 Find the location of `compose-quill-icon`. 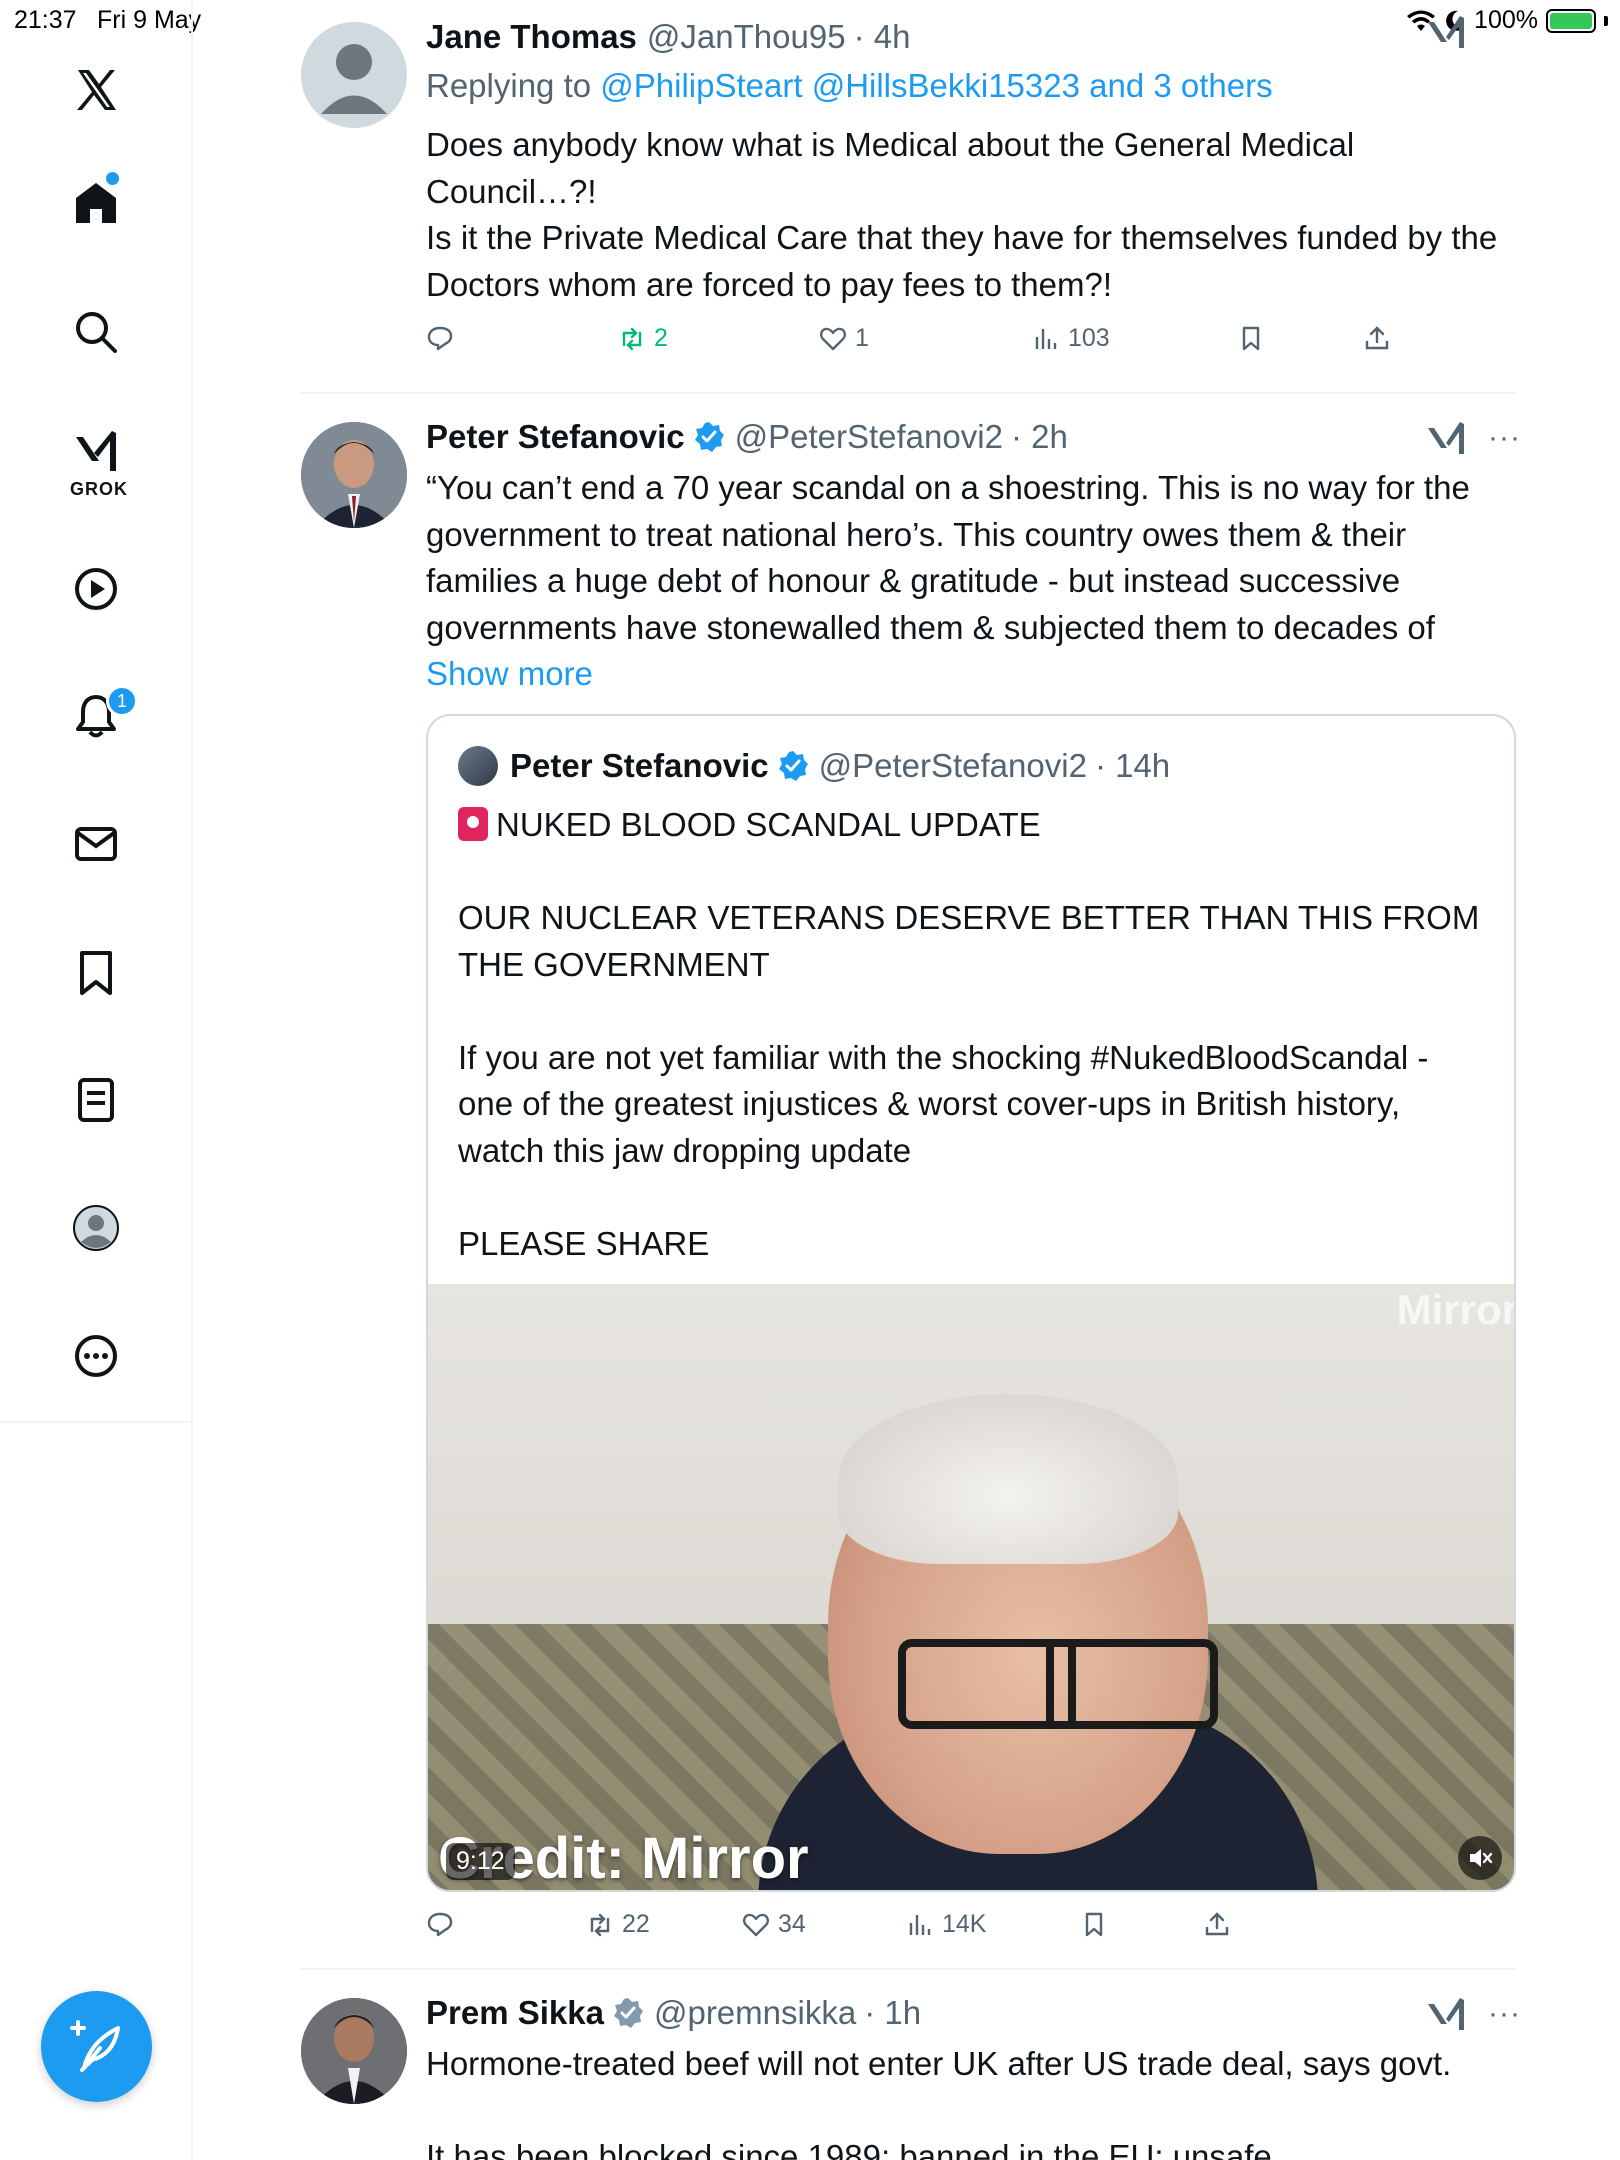

compose-quill-icon is located at coordinates (94, 2045).